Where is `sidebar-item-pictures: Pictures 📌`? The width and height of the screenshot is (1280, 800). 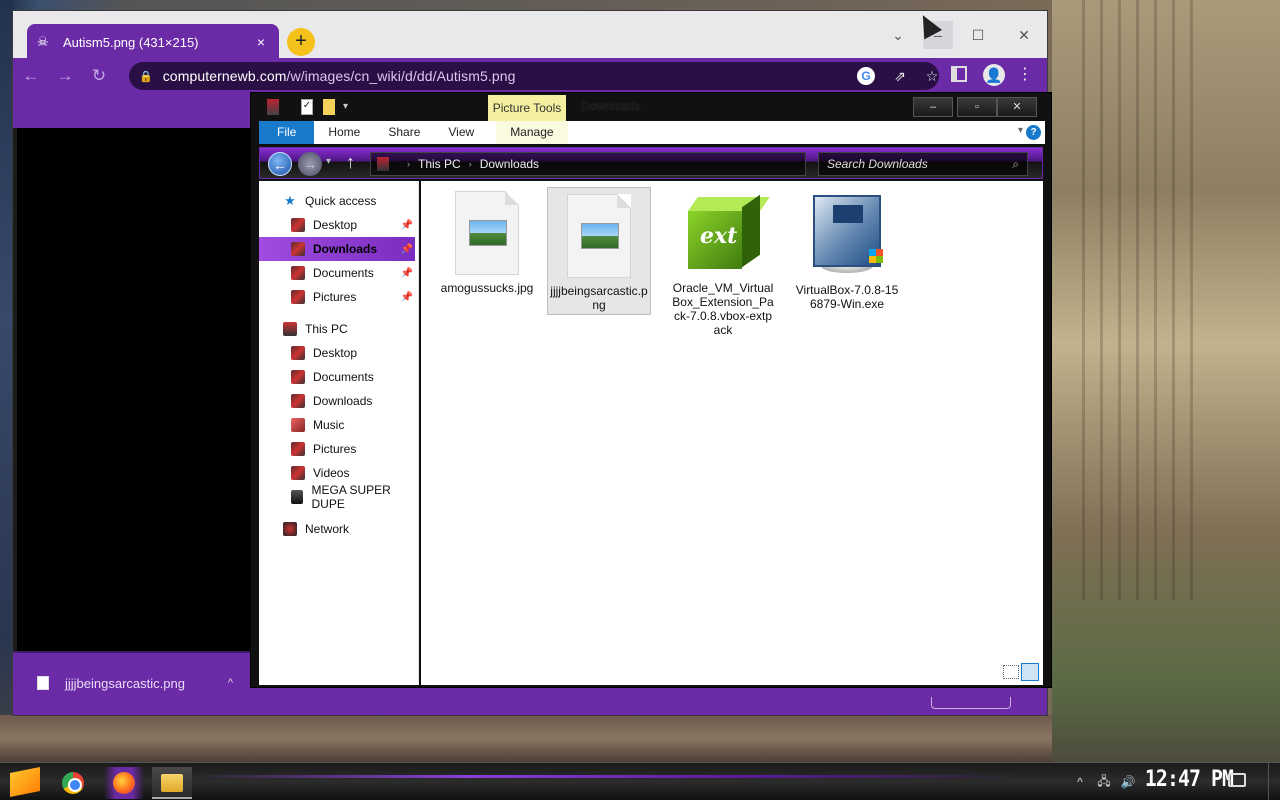
sidebar-item-pictures: Pictures 📌 is located at coordinates (337, 297).